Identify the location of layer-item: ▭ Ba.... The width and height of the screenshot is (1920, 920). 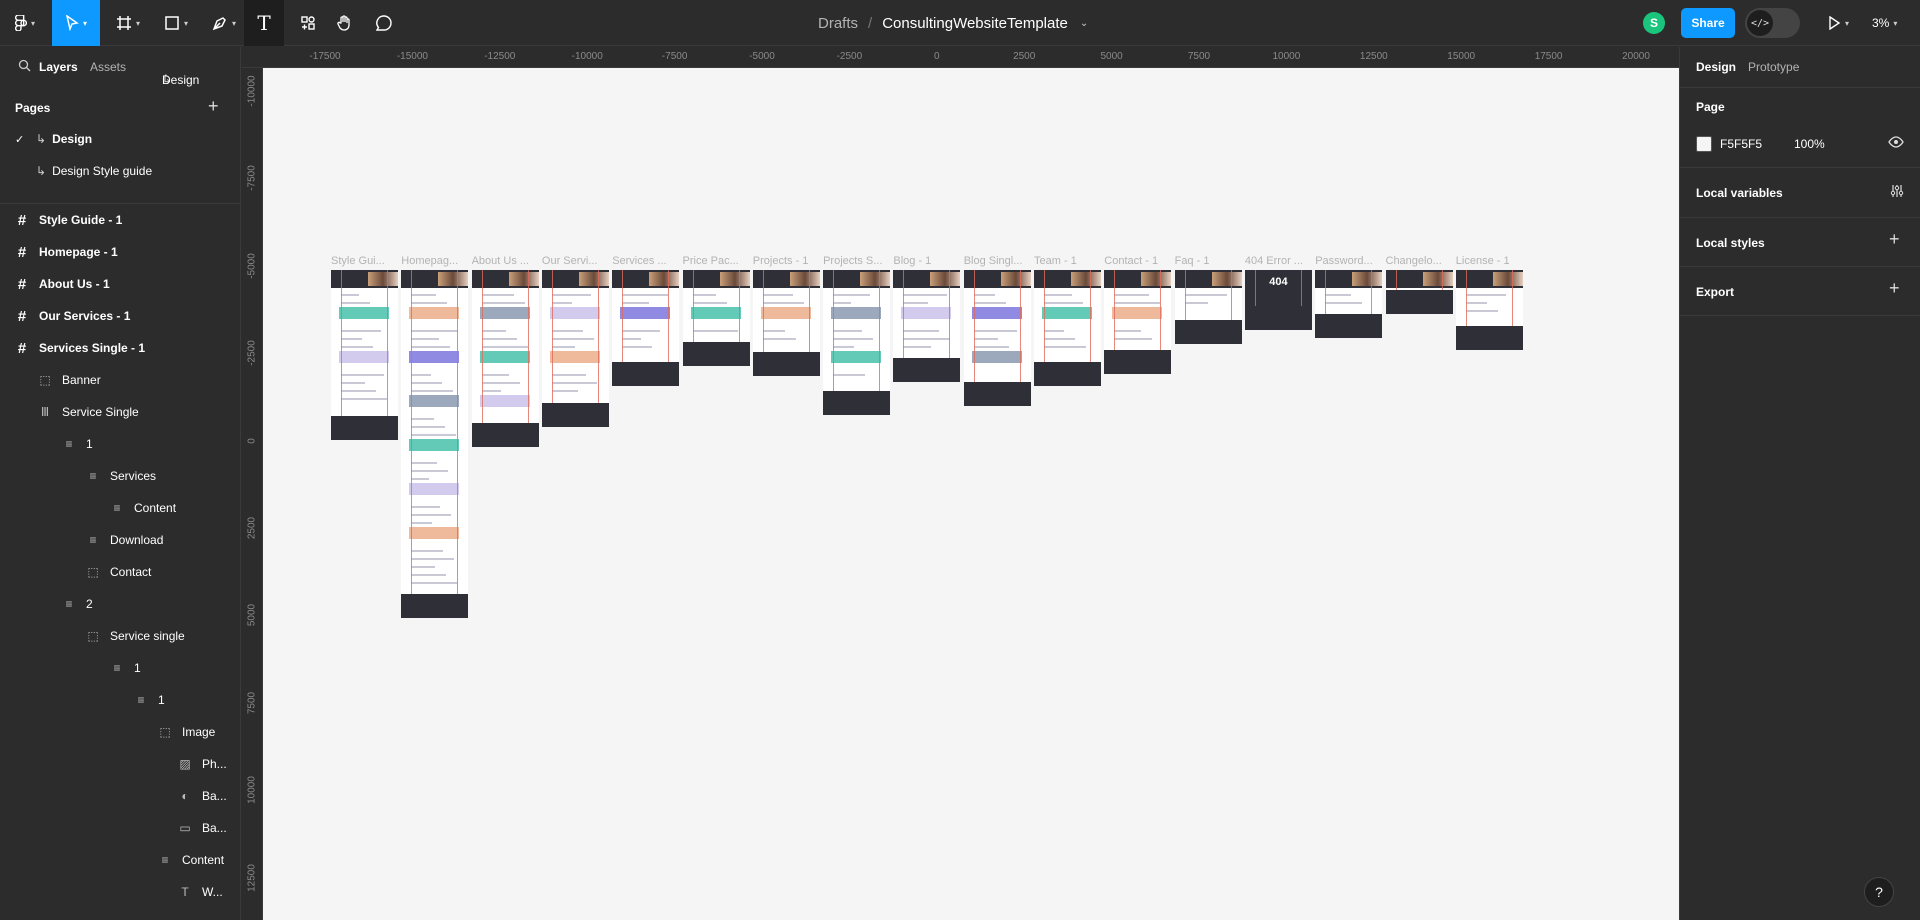
(120, 828).